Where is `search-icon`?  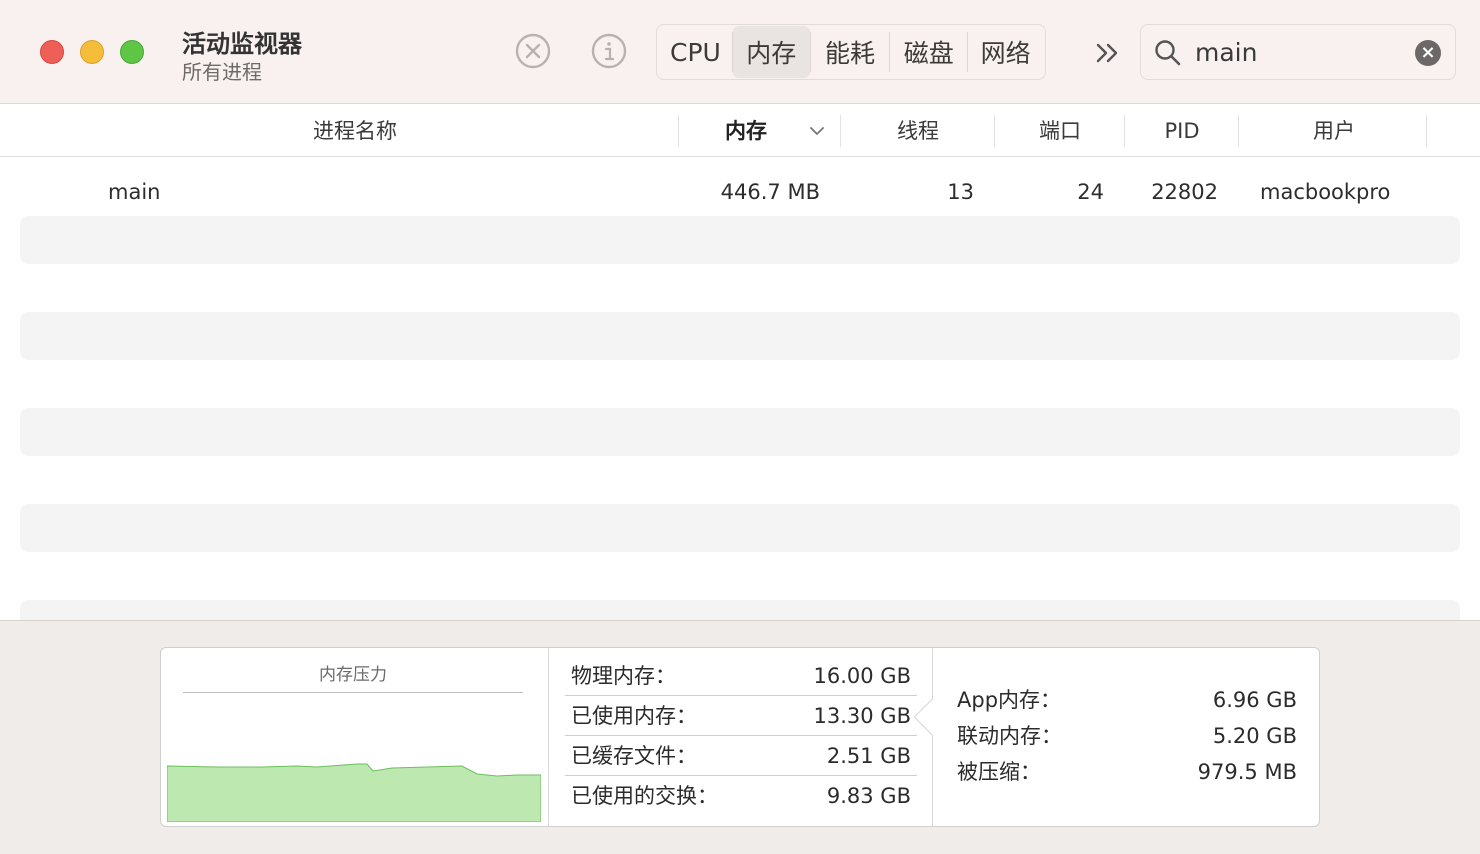
search-icon is located at coordinates (1168, 53).